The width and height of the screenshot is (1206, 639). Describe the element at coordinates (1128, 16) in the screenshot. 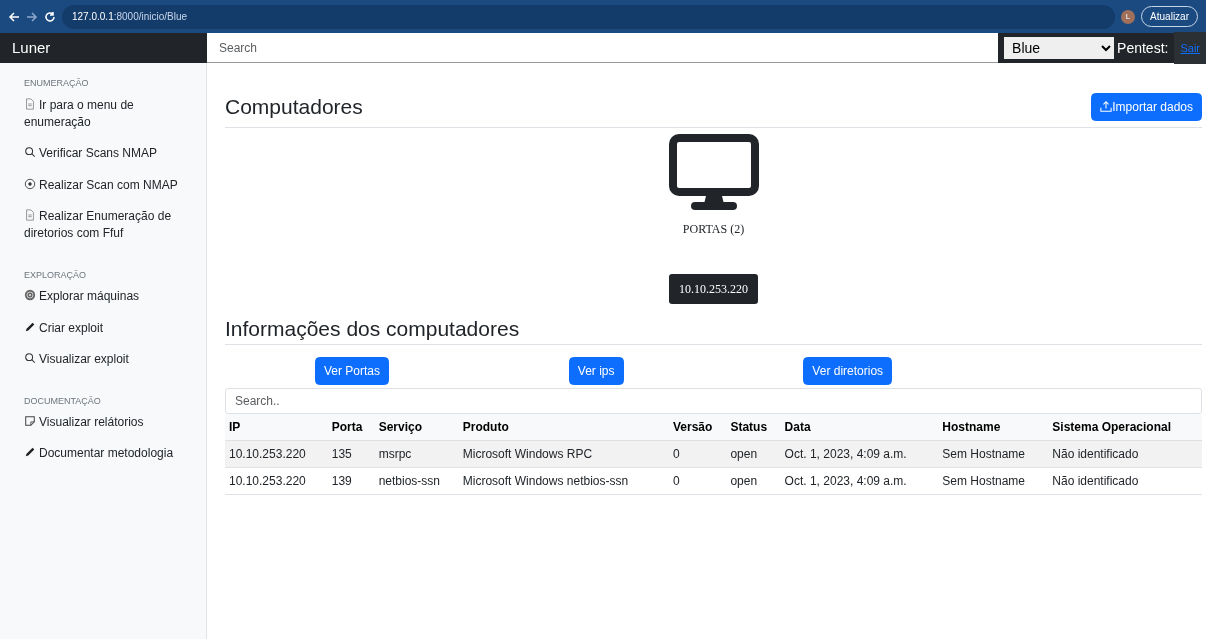

I see `profile-avatar: L` at that location.